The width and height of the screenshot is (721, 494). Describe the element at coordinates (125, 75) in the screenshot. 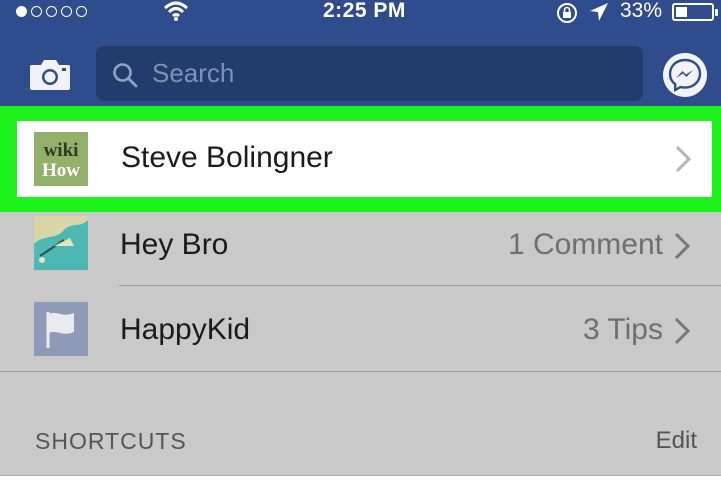

I see `search-icon` at that location.